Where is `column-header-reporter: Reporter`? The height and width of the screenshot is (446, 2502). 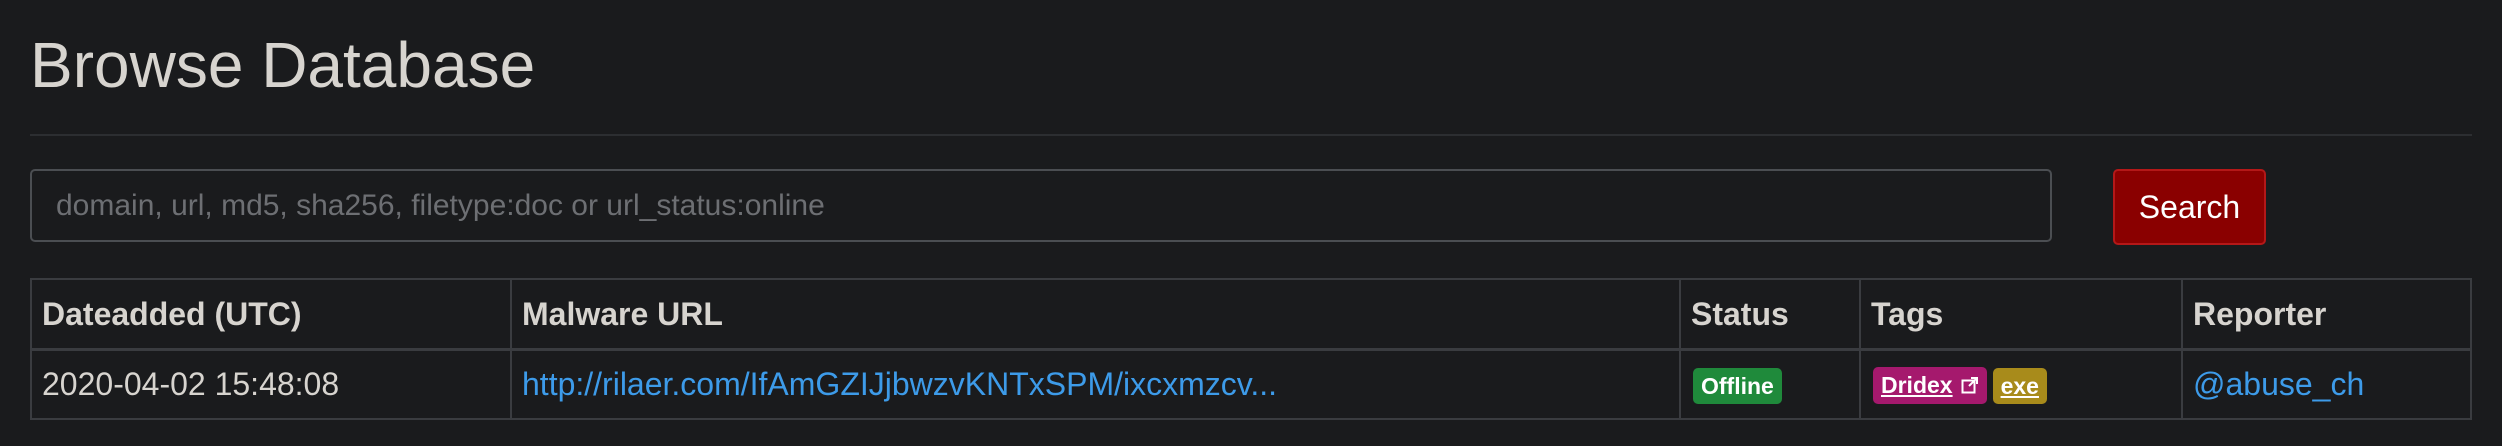 column-header-reporter: Reporter is located at coordinates (2326, 314).